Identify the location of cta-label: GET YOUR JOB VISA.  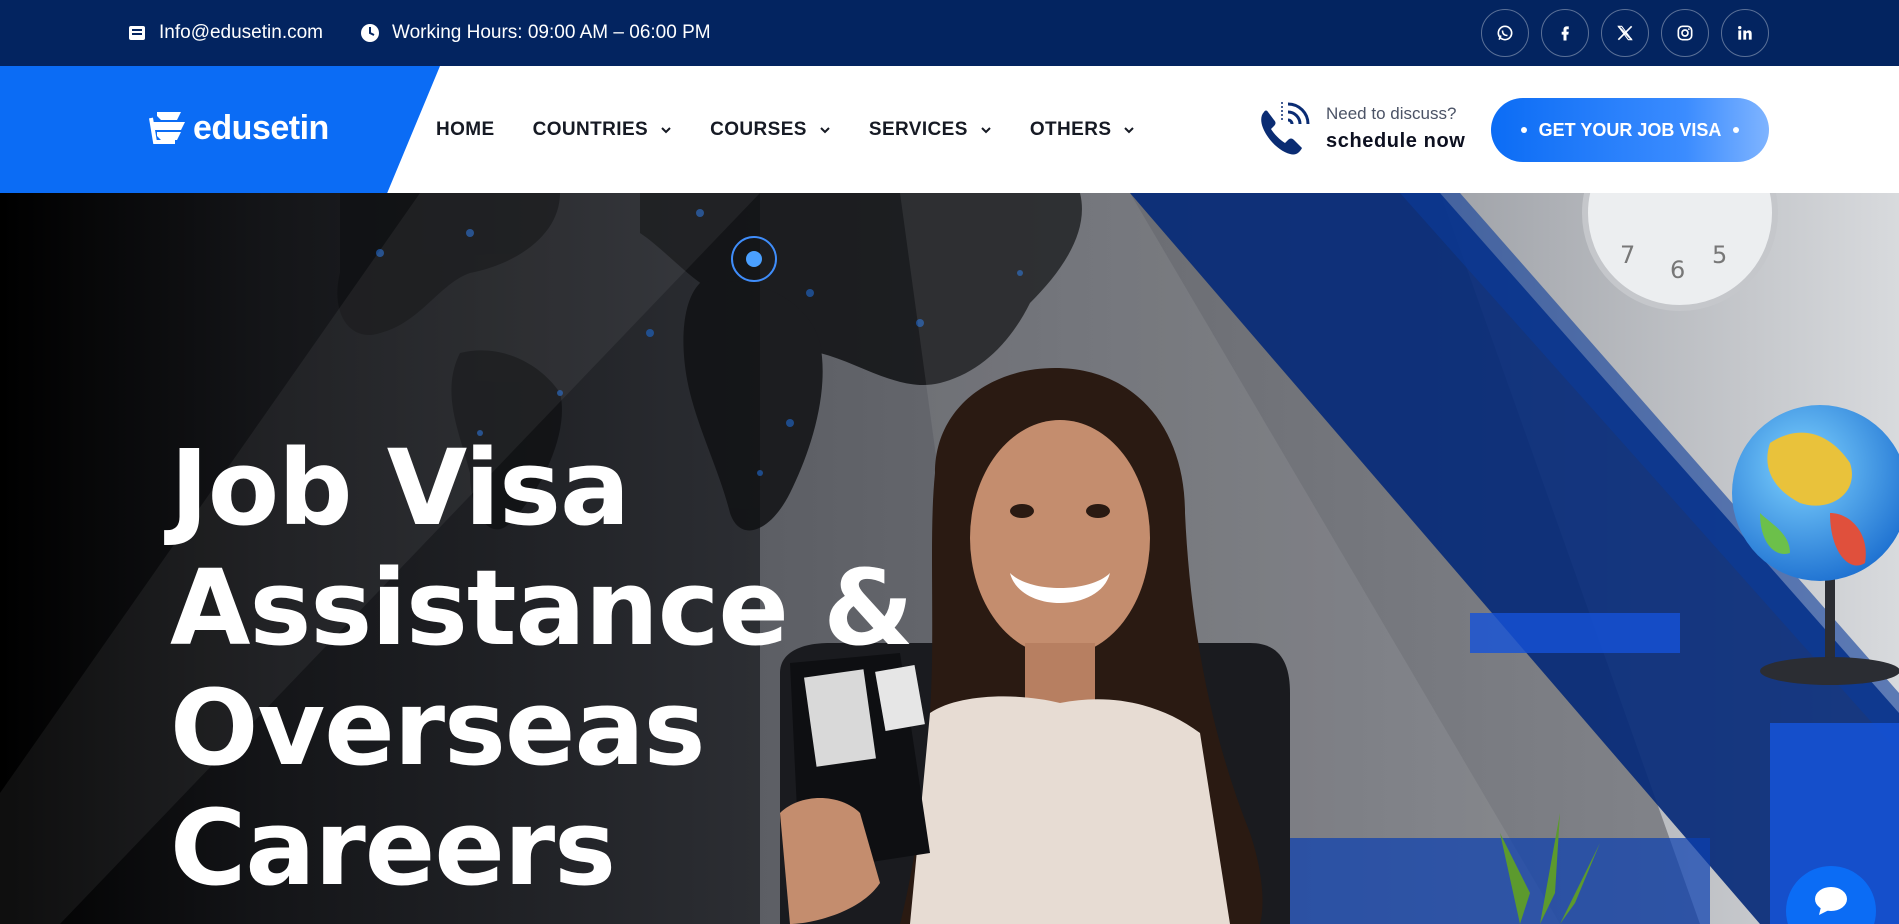
(1630, 129).